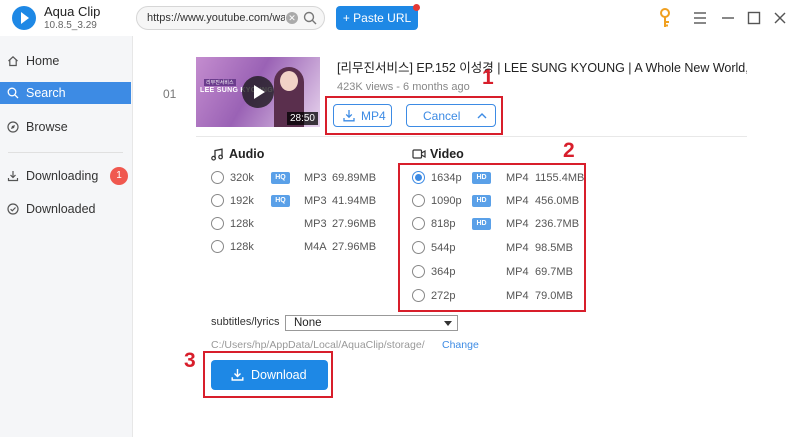 The image size is (800, 437). Describe the element at coordinates (43, 61) in the screenshot. I see `sidebar-item-label: Home` at that location.